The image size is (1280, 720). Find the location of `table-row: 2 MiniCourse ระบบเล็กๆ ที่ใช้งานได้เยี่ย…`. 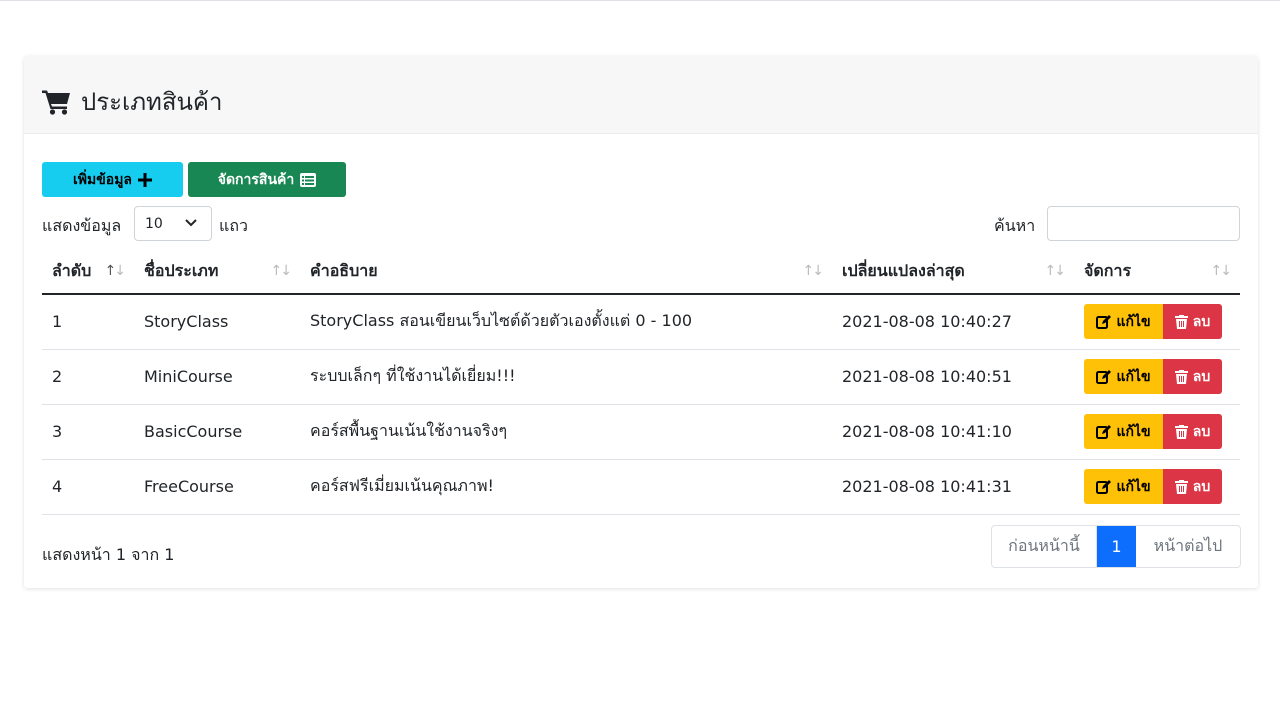

table-row: 2 MiniCourse ระบบเล็กๆ ที่ใช้งานได้เยี่ย… is located at coordinates (641, 377).